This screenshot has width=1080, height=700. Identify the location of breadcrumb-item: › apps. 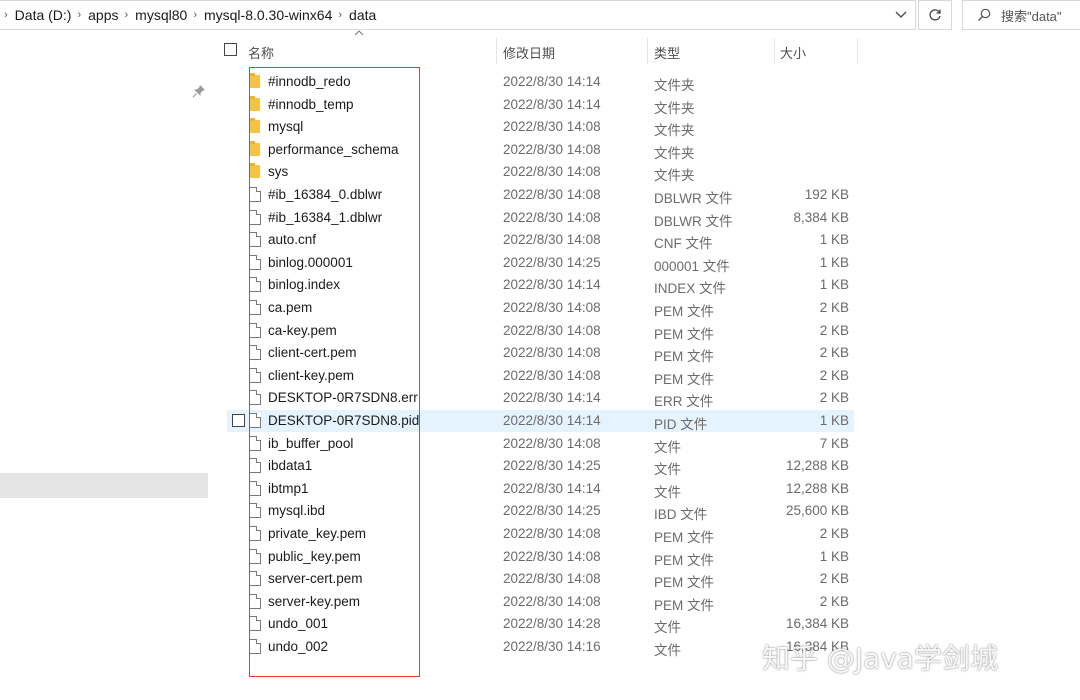
(94, 15).